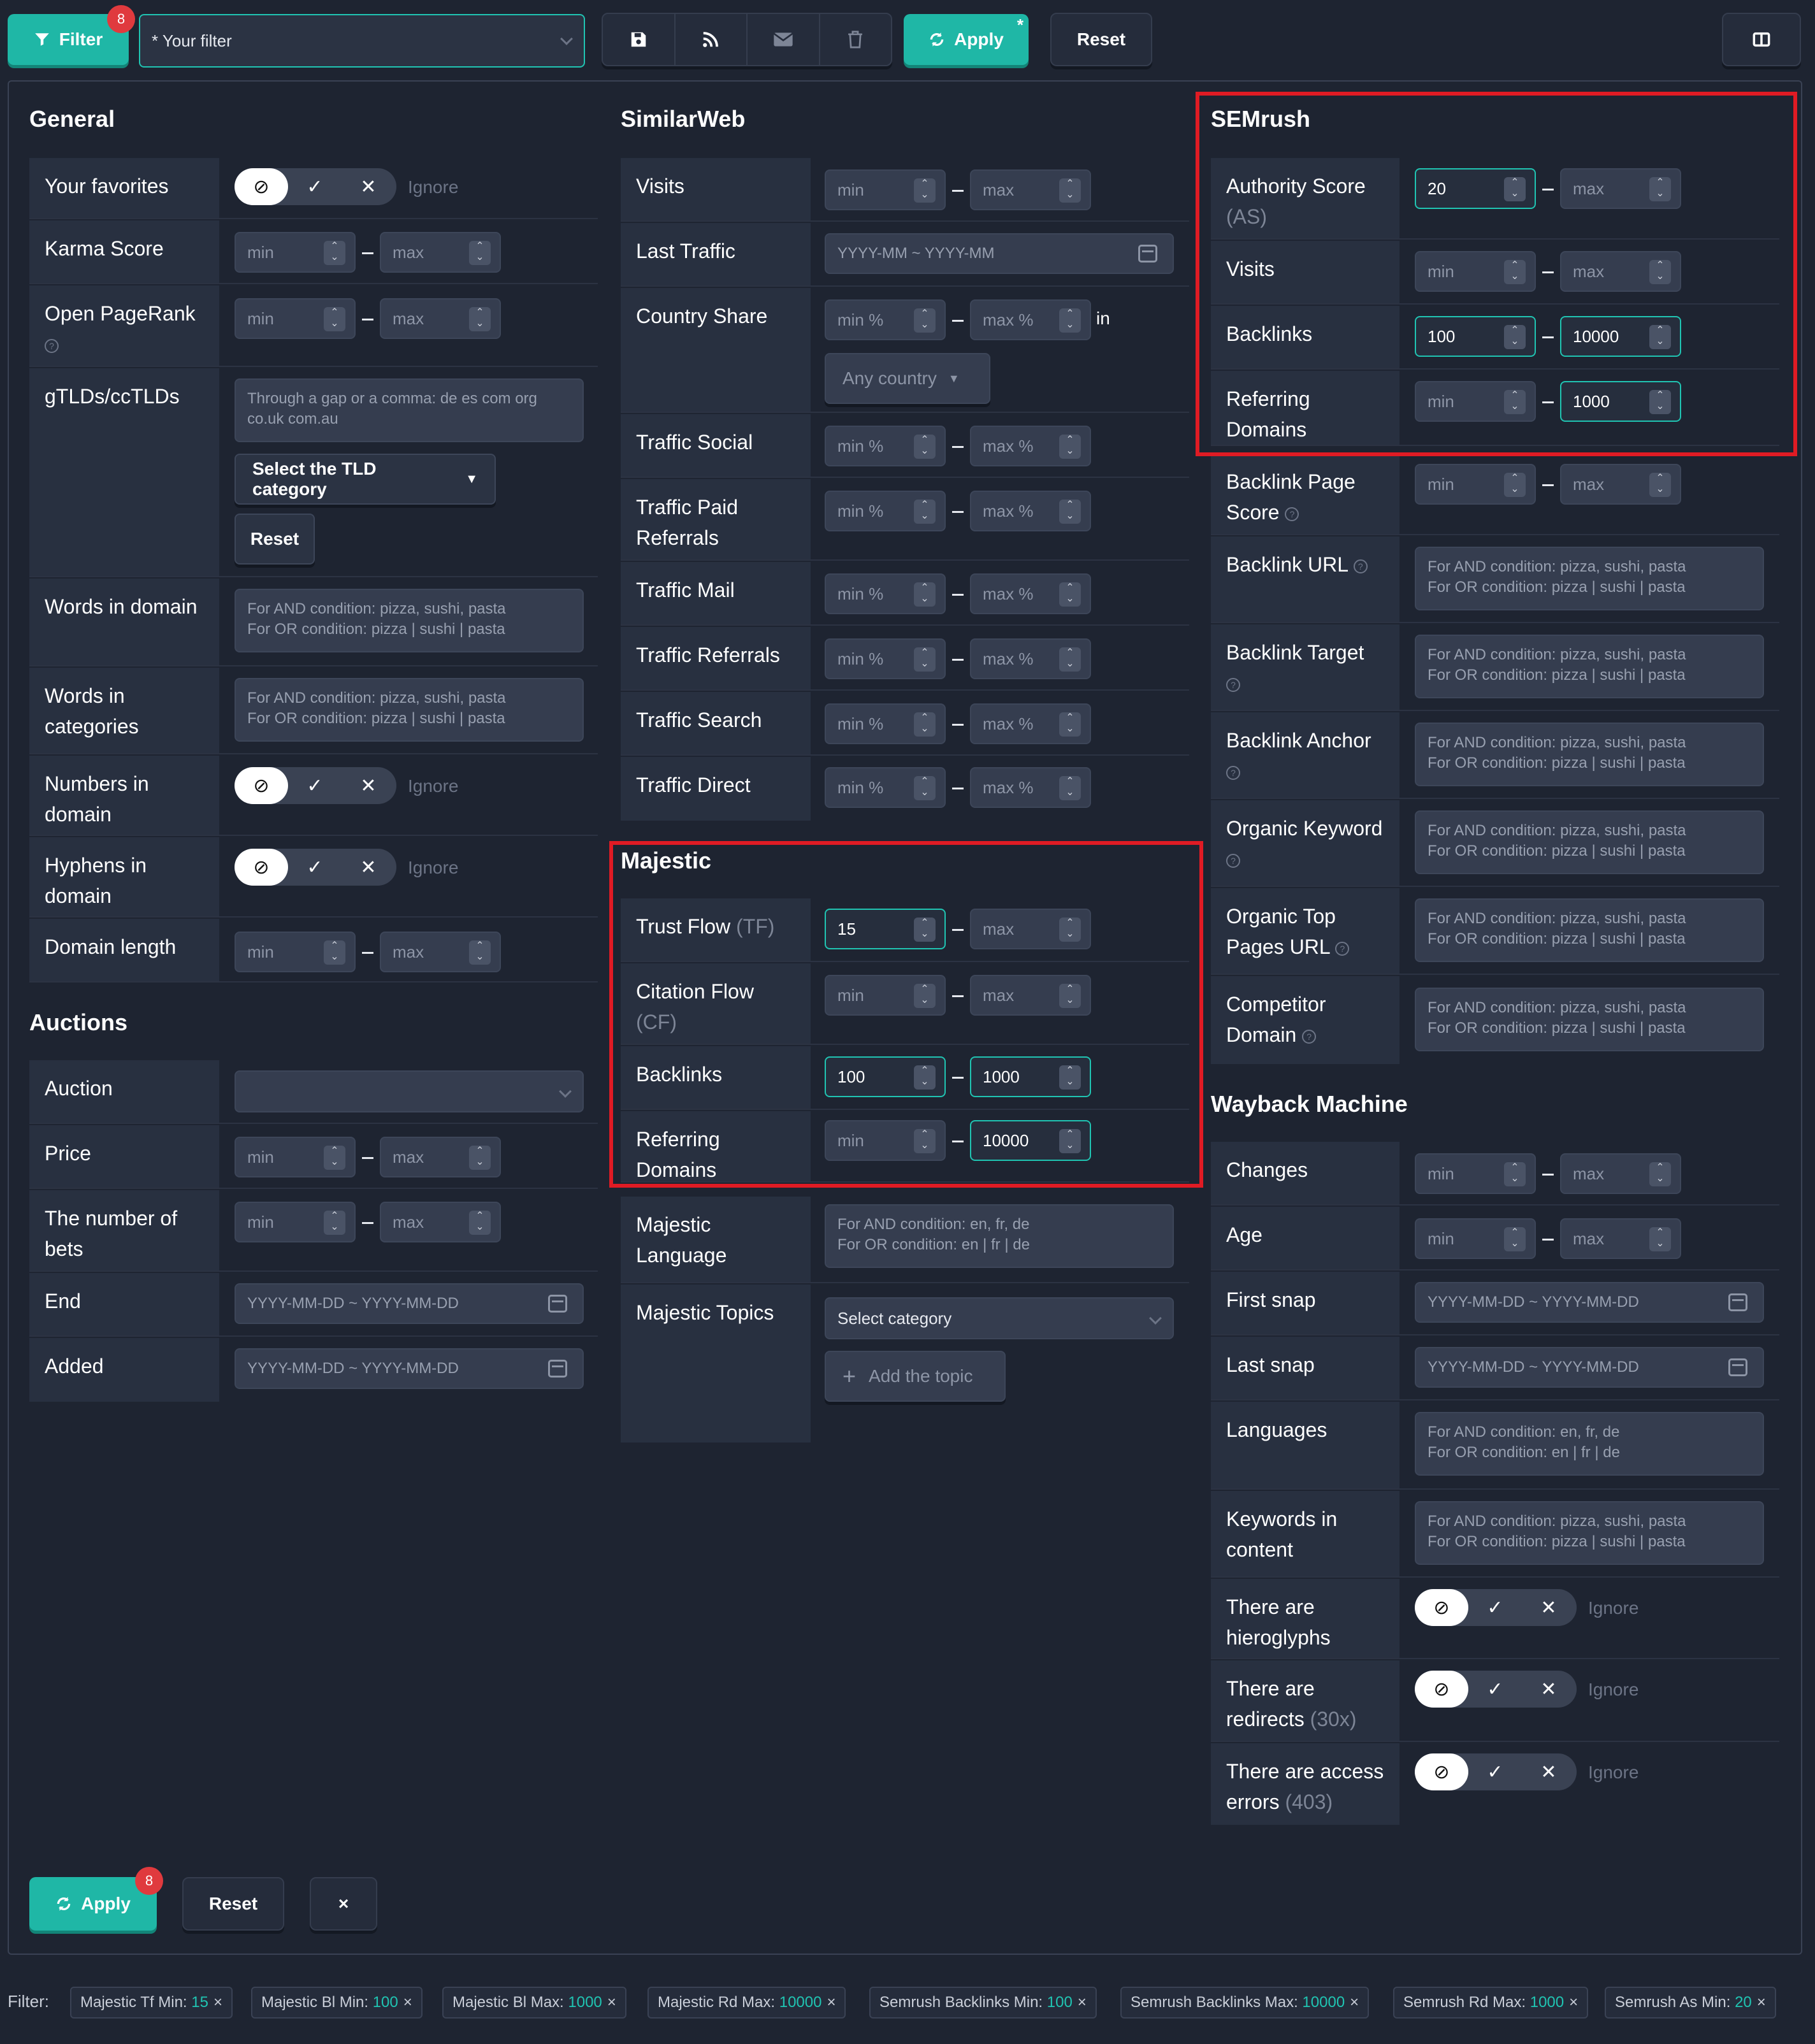  I want to click on any-country-dropdown: Any country ▼, so click(907, 378).